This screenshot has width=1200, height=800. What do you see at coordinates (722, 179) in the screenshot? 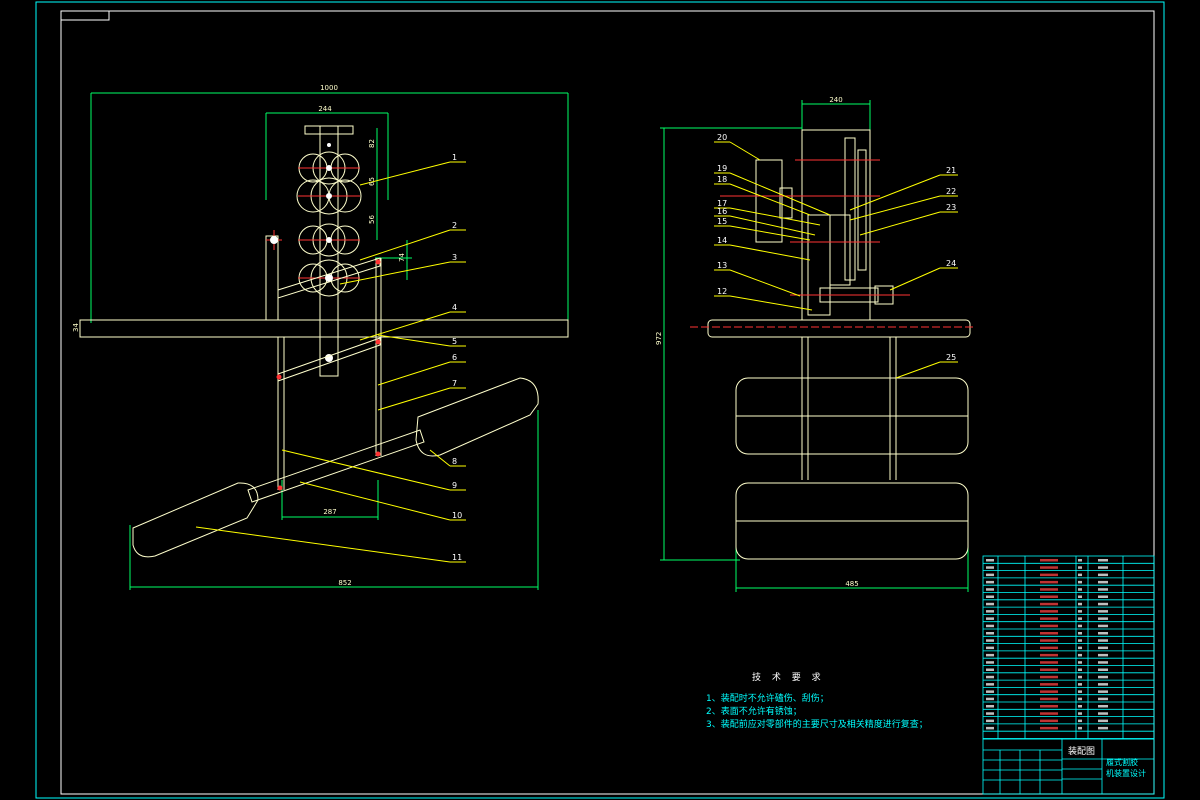
I see `part-label-18: 18` at bounding box center [722, 179].